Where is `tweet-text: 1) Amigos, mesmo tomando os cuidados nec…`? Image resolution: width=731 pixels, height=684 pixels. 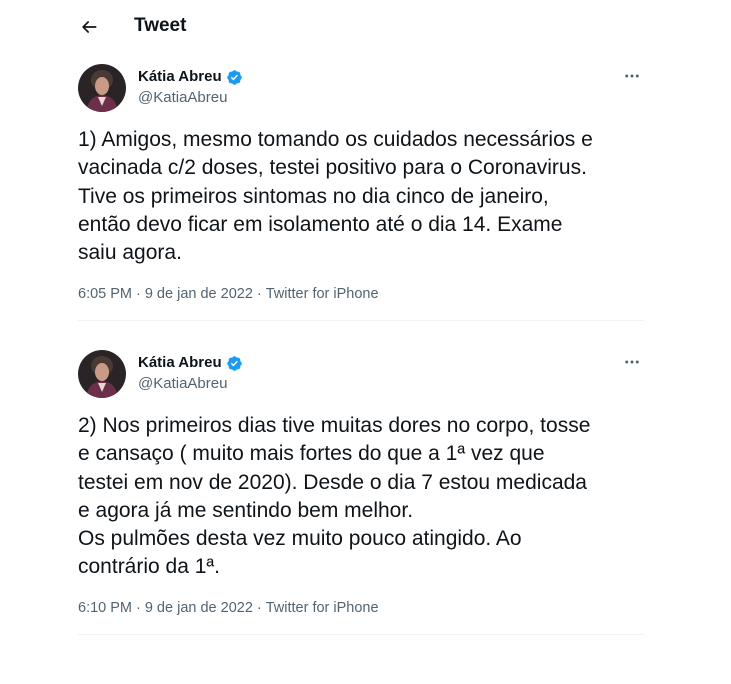 tweet-text: 1) Amigos, mesmo tomando os cuidados nec… is located at coordinates (335, 196).